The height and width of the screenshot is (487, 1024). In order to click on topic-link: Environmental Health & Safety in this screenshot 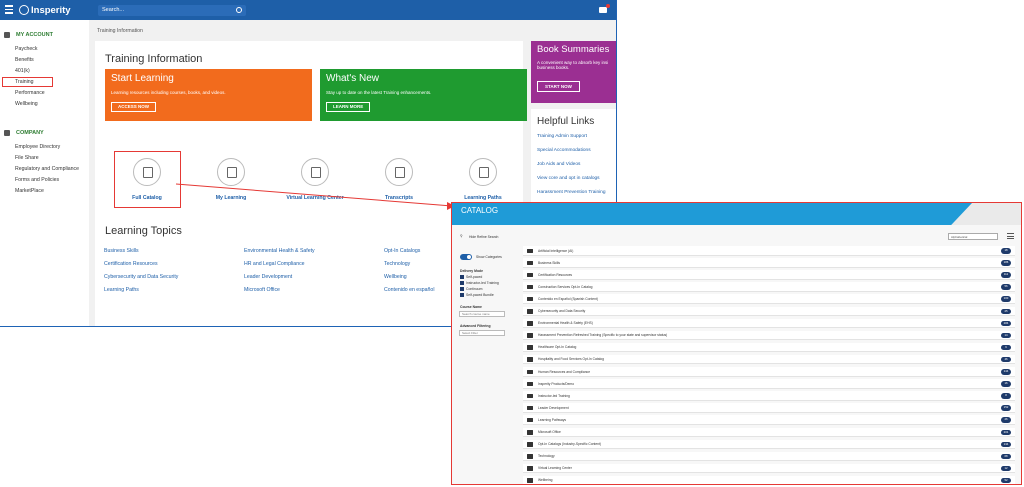, I will do `click(279, 251)`.